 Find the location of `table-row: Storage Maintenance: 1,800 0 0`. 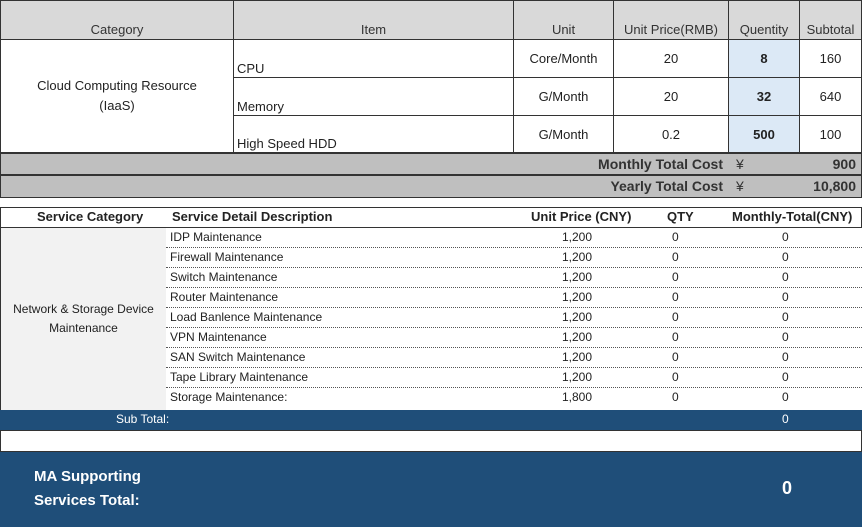

table-row: Storage Maintenance: 1,800 0 0 is located at coordinates (514, 398).